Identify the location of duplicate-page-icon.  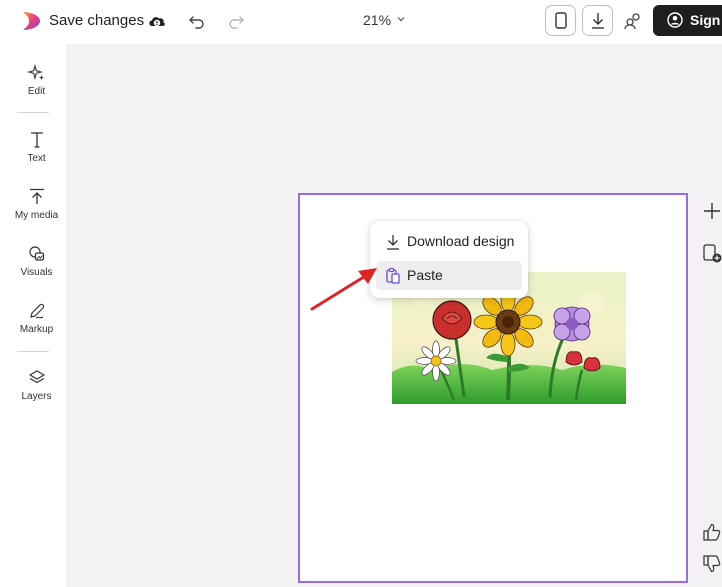
(712, 253).